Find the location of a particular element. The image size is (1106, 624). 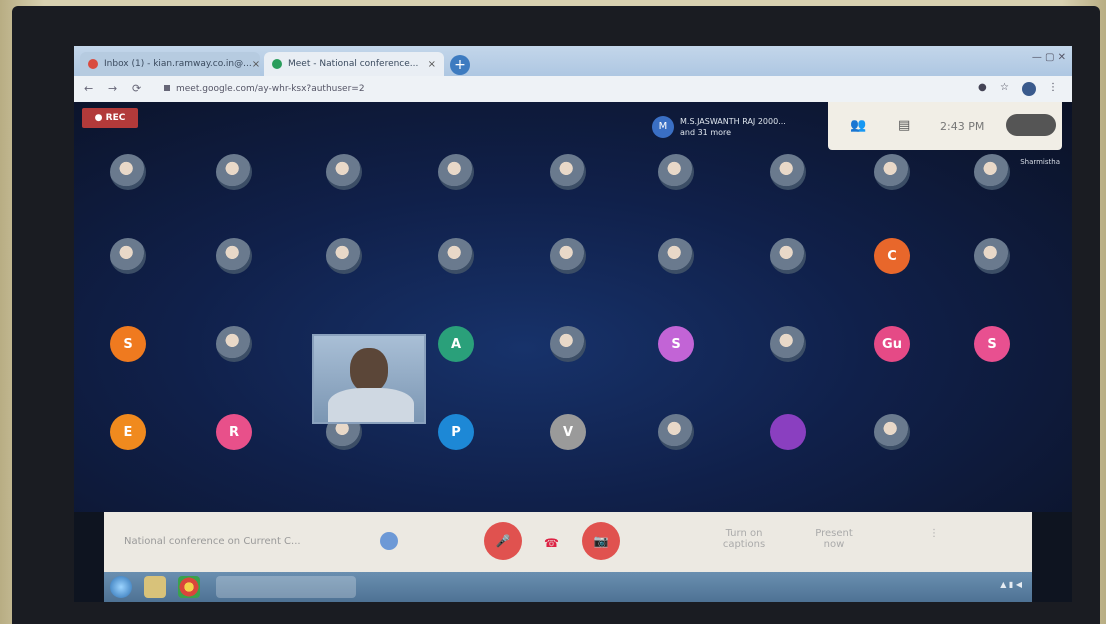

present-button: Present now is located at coordinates (834, 539).